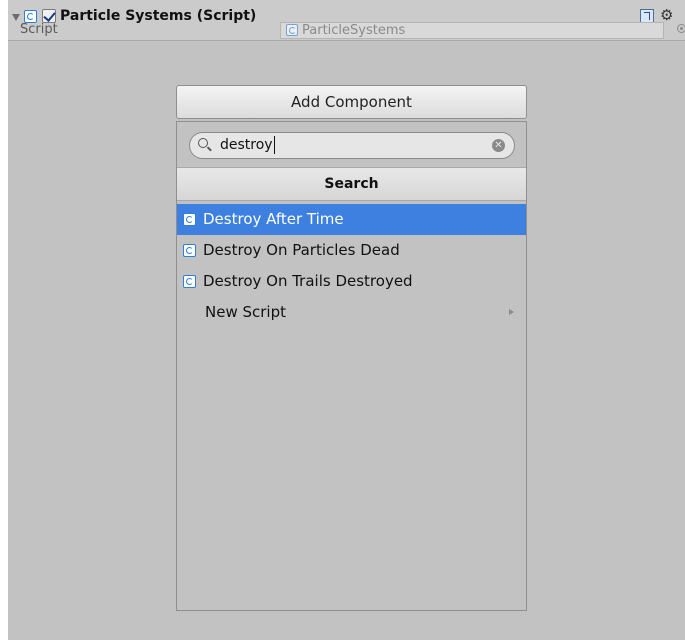 This screenshot has width=685, height=640. Describe the element at coordinates (292, 30) in the screenshot. I see `script-file-icon` at that location.